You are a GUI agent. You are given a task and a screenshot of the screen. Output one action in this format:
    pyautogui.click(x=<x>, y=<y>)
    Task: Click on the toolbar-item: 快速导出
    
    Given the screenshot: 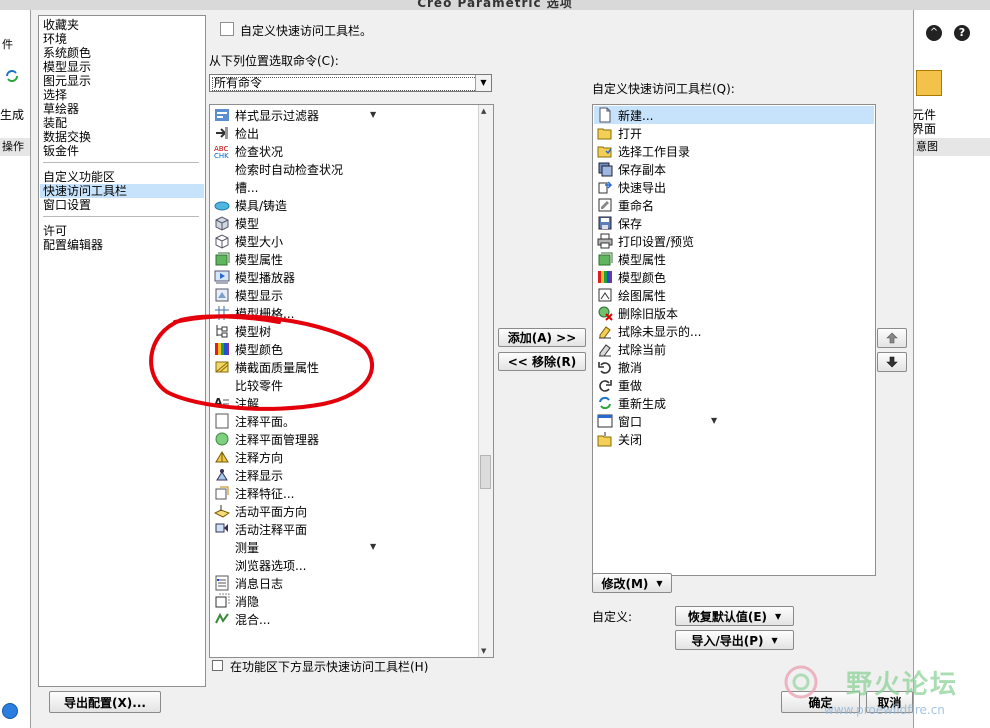 What is the action you would take?
    pyautogui.click(x=631, y=187)
    